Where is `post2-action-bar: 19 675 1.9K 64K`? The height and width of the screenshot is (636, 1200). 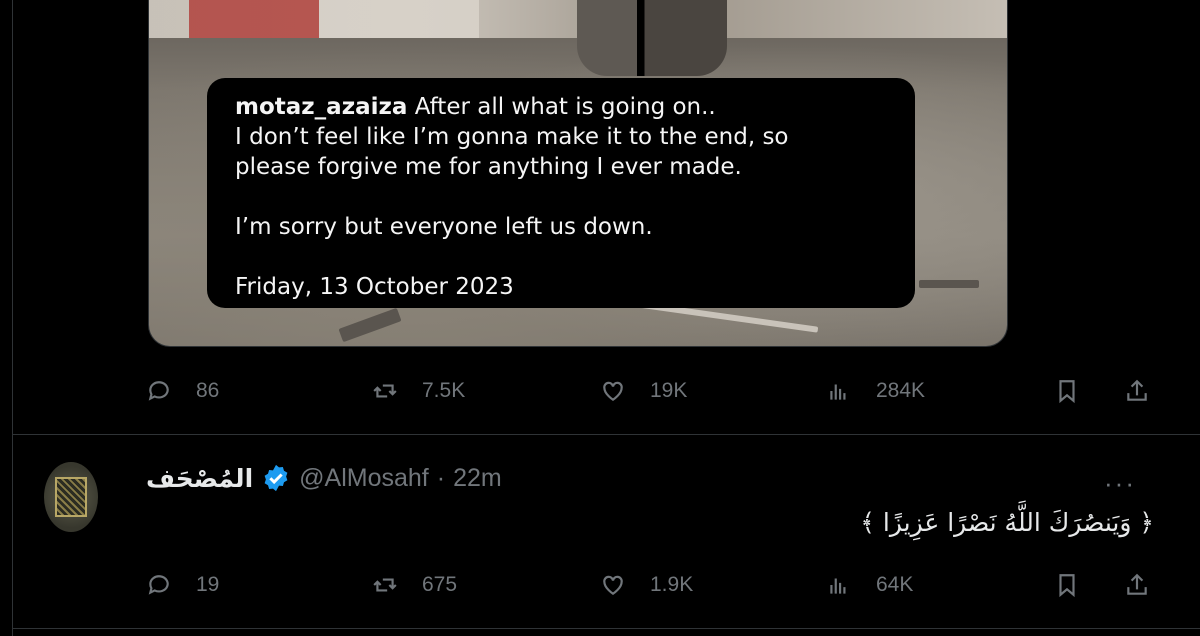
post2-action-bar: 19 675 1.9K 64K is located at coordinates (651, 585).